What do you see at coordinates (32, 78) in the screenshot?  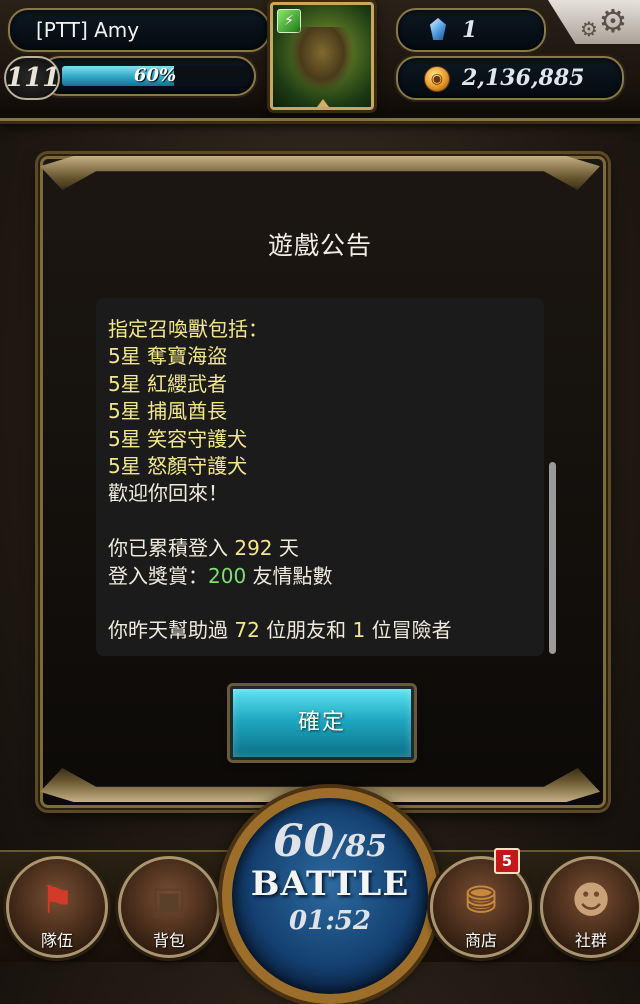 I see `player-level: 111` at bounding box center [32, 78].